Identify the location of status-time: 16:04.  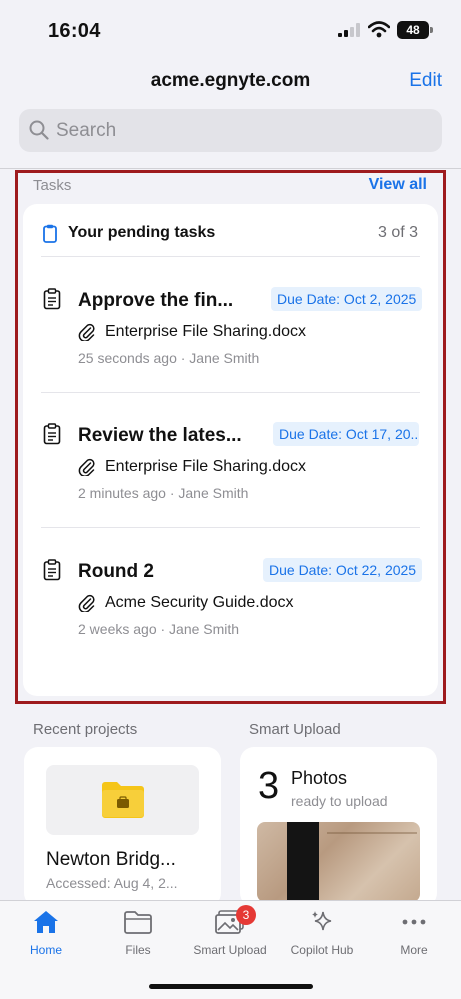
(74, 31).